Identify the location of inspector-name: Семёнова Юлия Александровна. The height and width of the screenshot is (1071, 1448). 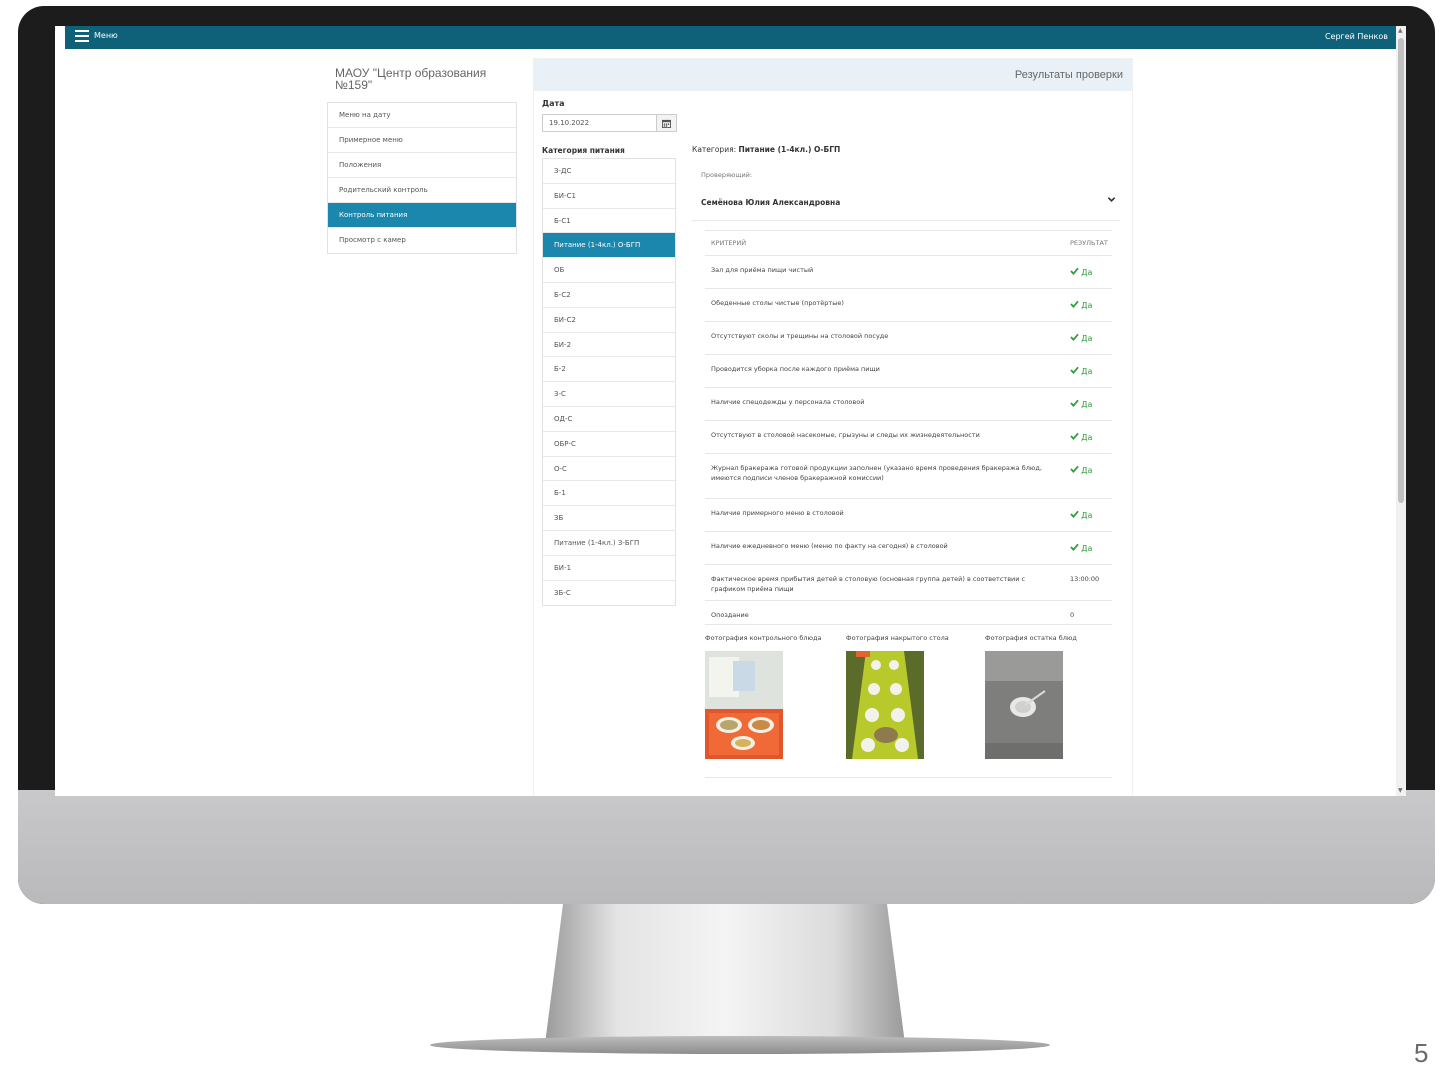
(771, 202).